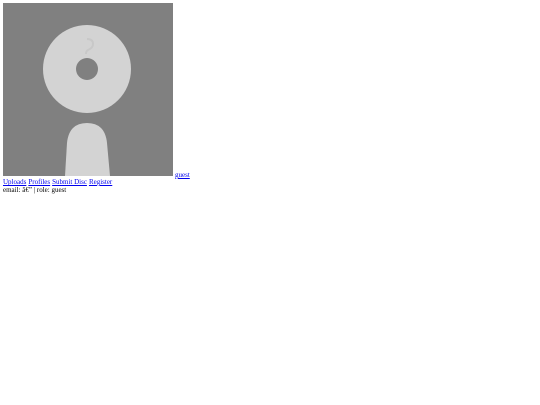 The image size is (540, 405). Describe the element at coordinates (100, 182) in the screenshot. I see `nav-link-register: Register` at that location.